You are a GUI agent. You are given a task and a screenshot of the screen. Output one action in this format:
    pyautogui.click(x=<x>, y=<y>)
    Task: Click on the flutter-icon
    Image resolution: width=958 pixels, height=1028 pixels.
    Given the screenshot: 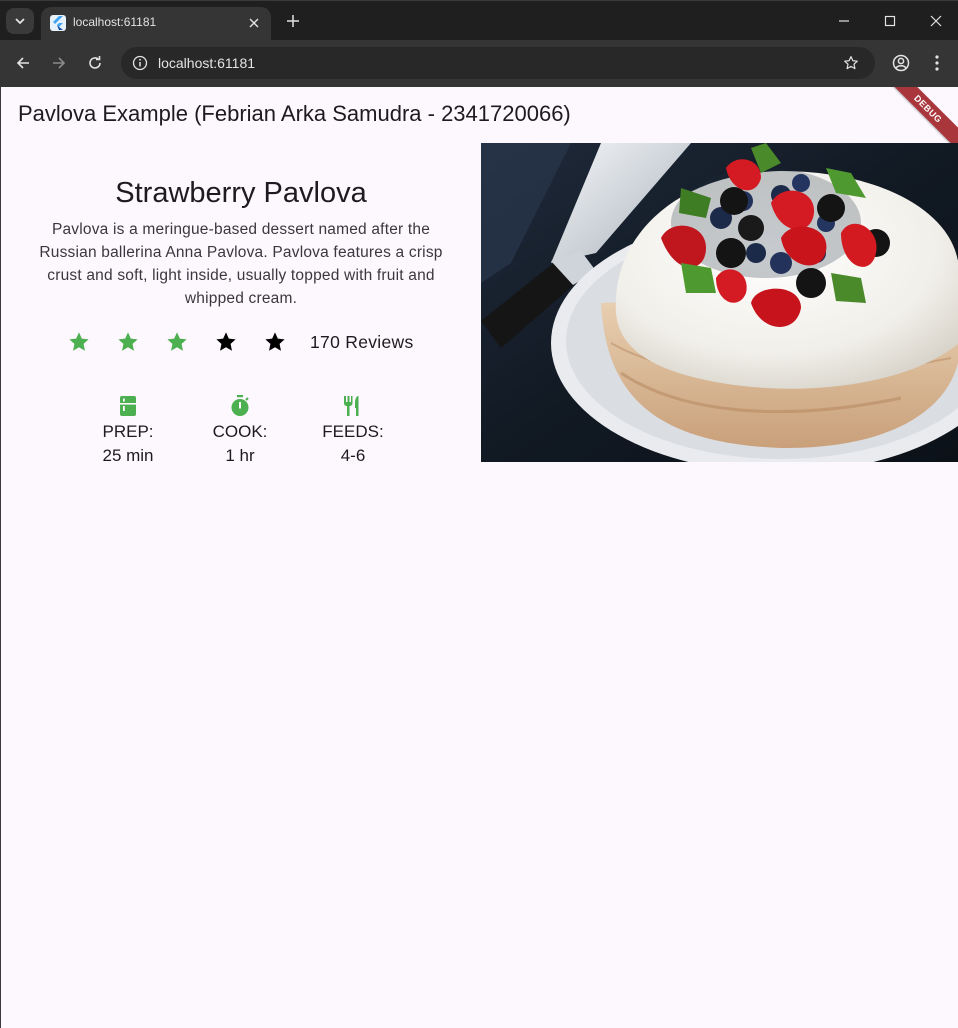 What is the action you would take?
    pyautogui.click(x=58, y=23)
    